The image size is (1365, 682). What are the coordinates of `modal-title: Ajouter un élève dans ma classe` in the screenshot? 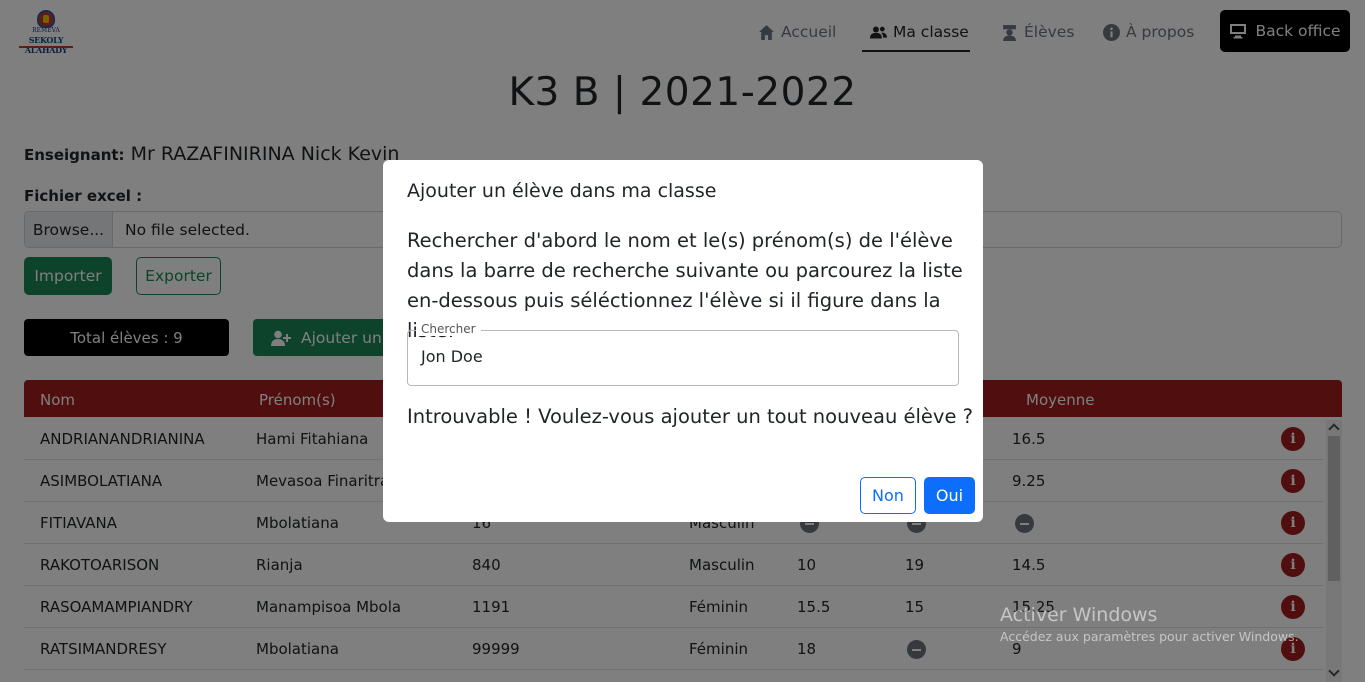 It's located at (562, 191).